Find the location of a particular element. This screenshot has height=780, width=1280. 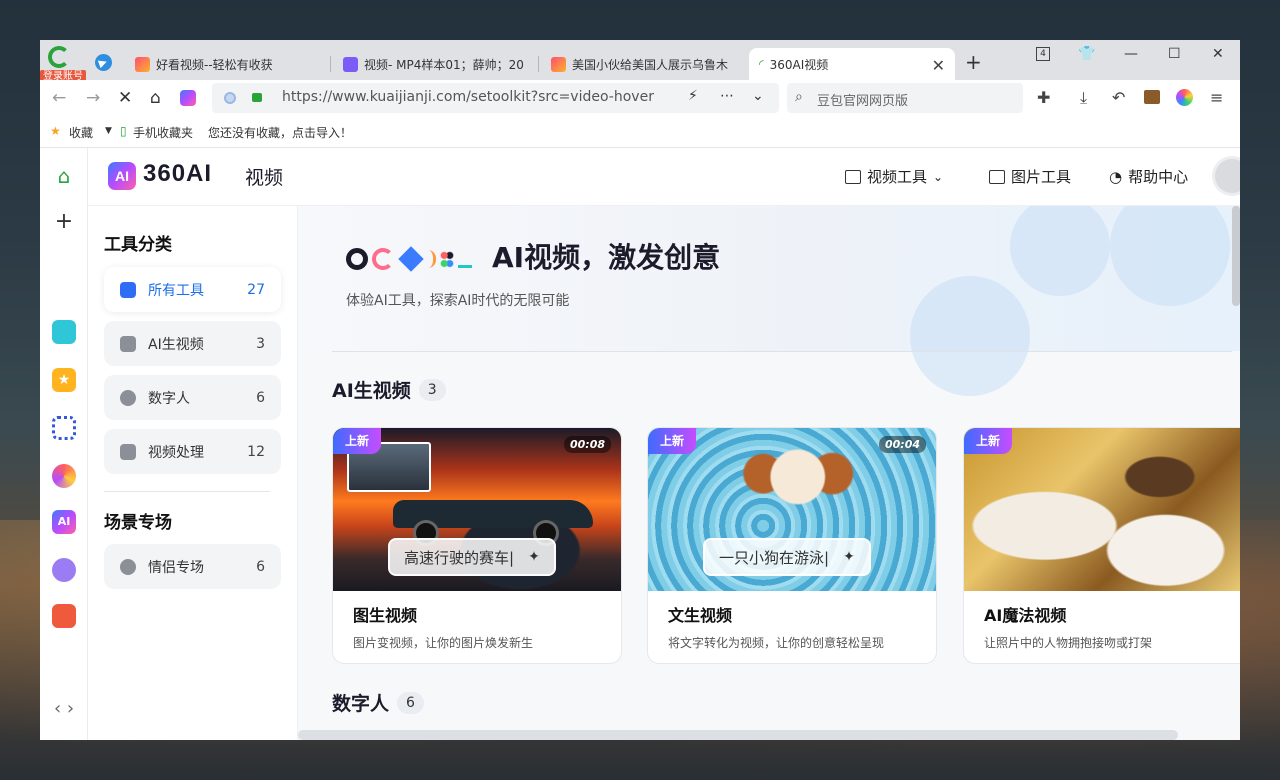

tab-2: 视频- MP4样本01；薛帅；20 is located at coordinates (436, 64).